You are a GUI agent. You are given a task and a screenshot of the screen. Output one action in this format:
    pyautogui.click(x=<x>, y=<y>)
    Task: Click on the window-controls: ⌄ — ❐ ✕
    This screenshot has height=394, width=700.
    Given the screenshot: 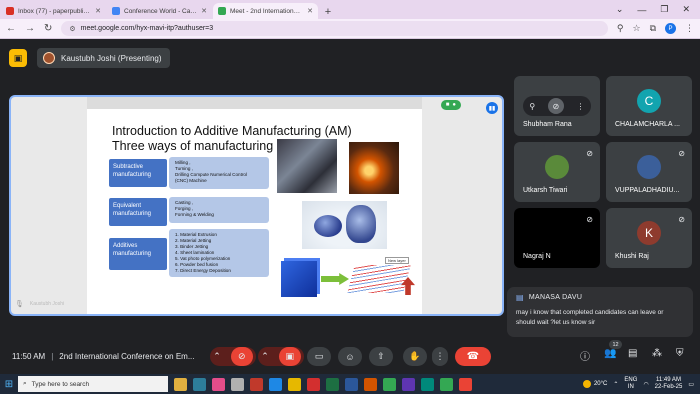 What is the action you would take?
    pyautogui.click(x=658, y=9)
    